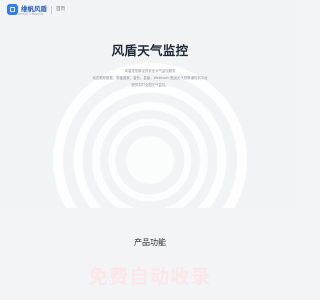  Describe the element at coordinates (12, 9) in the screenshot. I see `shield-icon` at that location.